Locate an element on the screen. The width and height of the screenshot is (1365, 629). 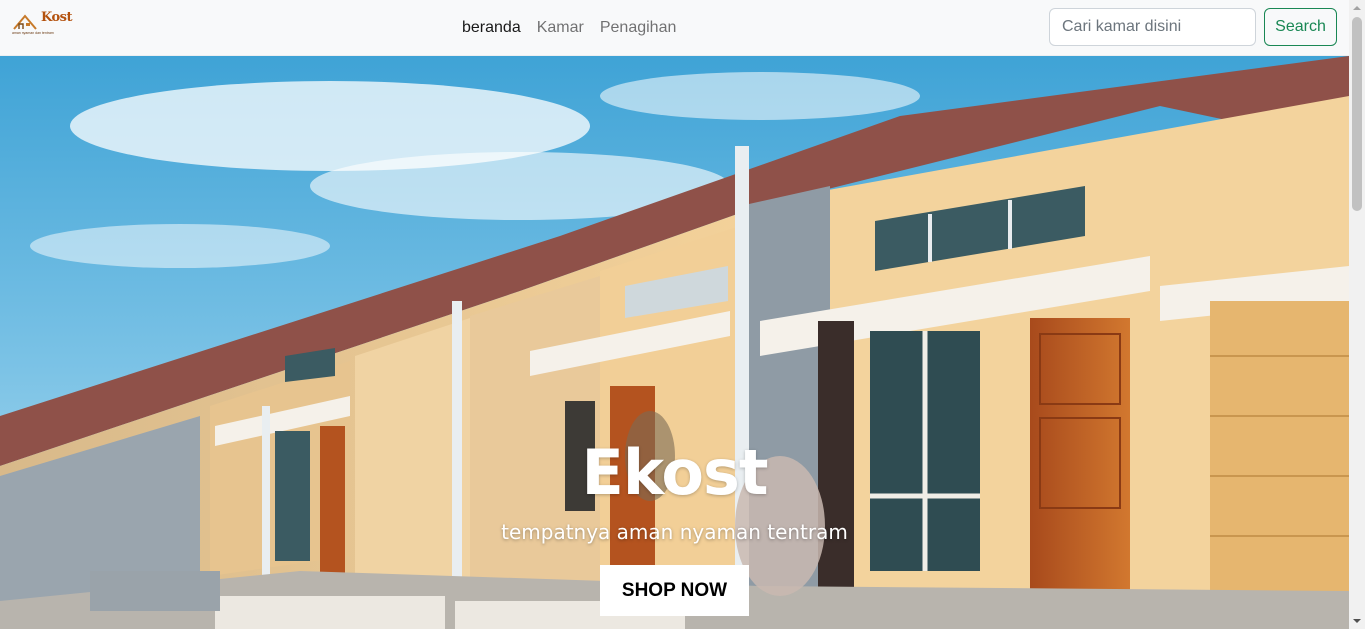
brand-tagline: aman nyaman dan tentram is located at coordinates (33, 33).